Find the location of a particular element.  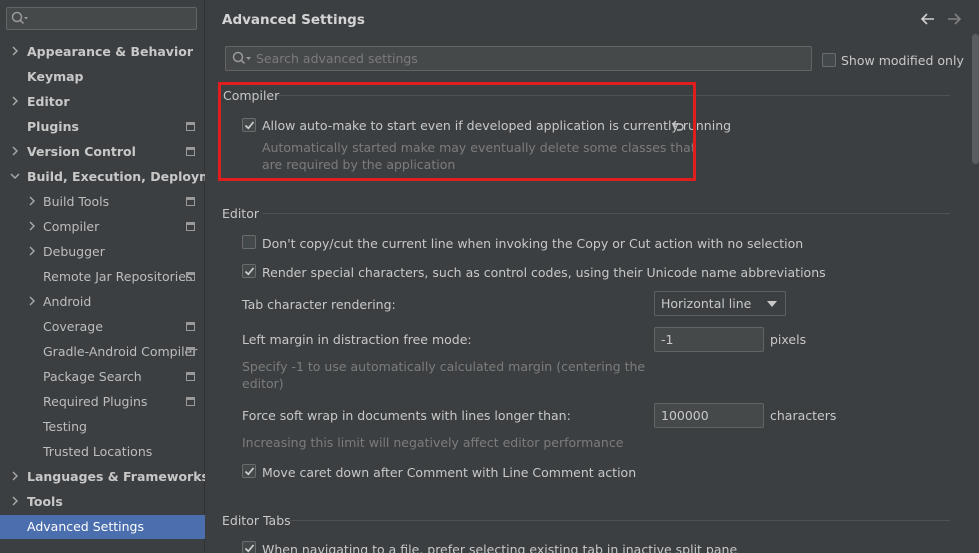

tree-item-remote-jar-repositories: Remote Jar Repositories is located at coordinates (102, 277).